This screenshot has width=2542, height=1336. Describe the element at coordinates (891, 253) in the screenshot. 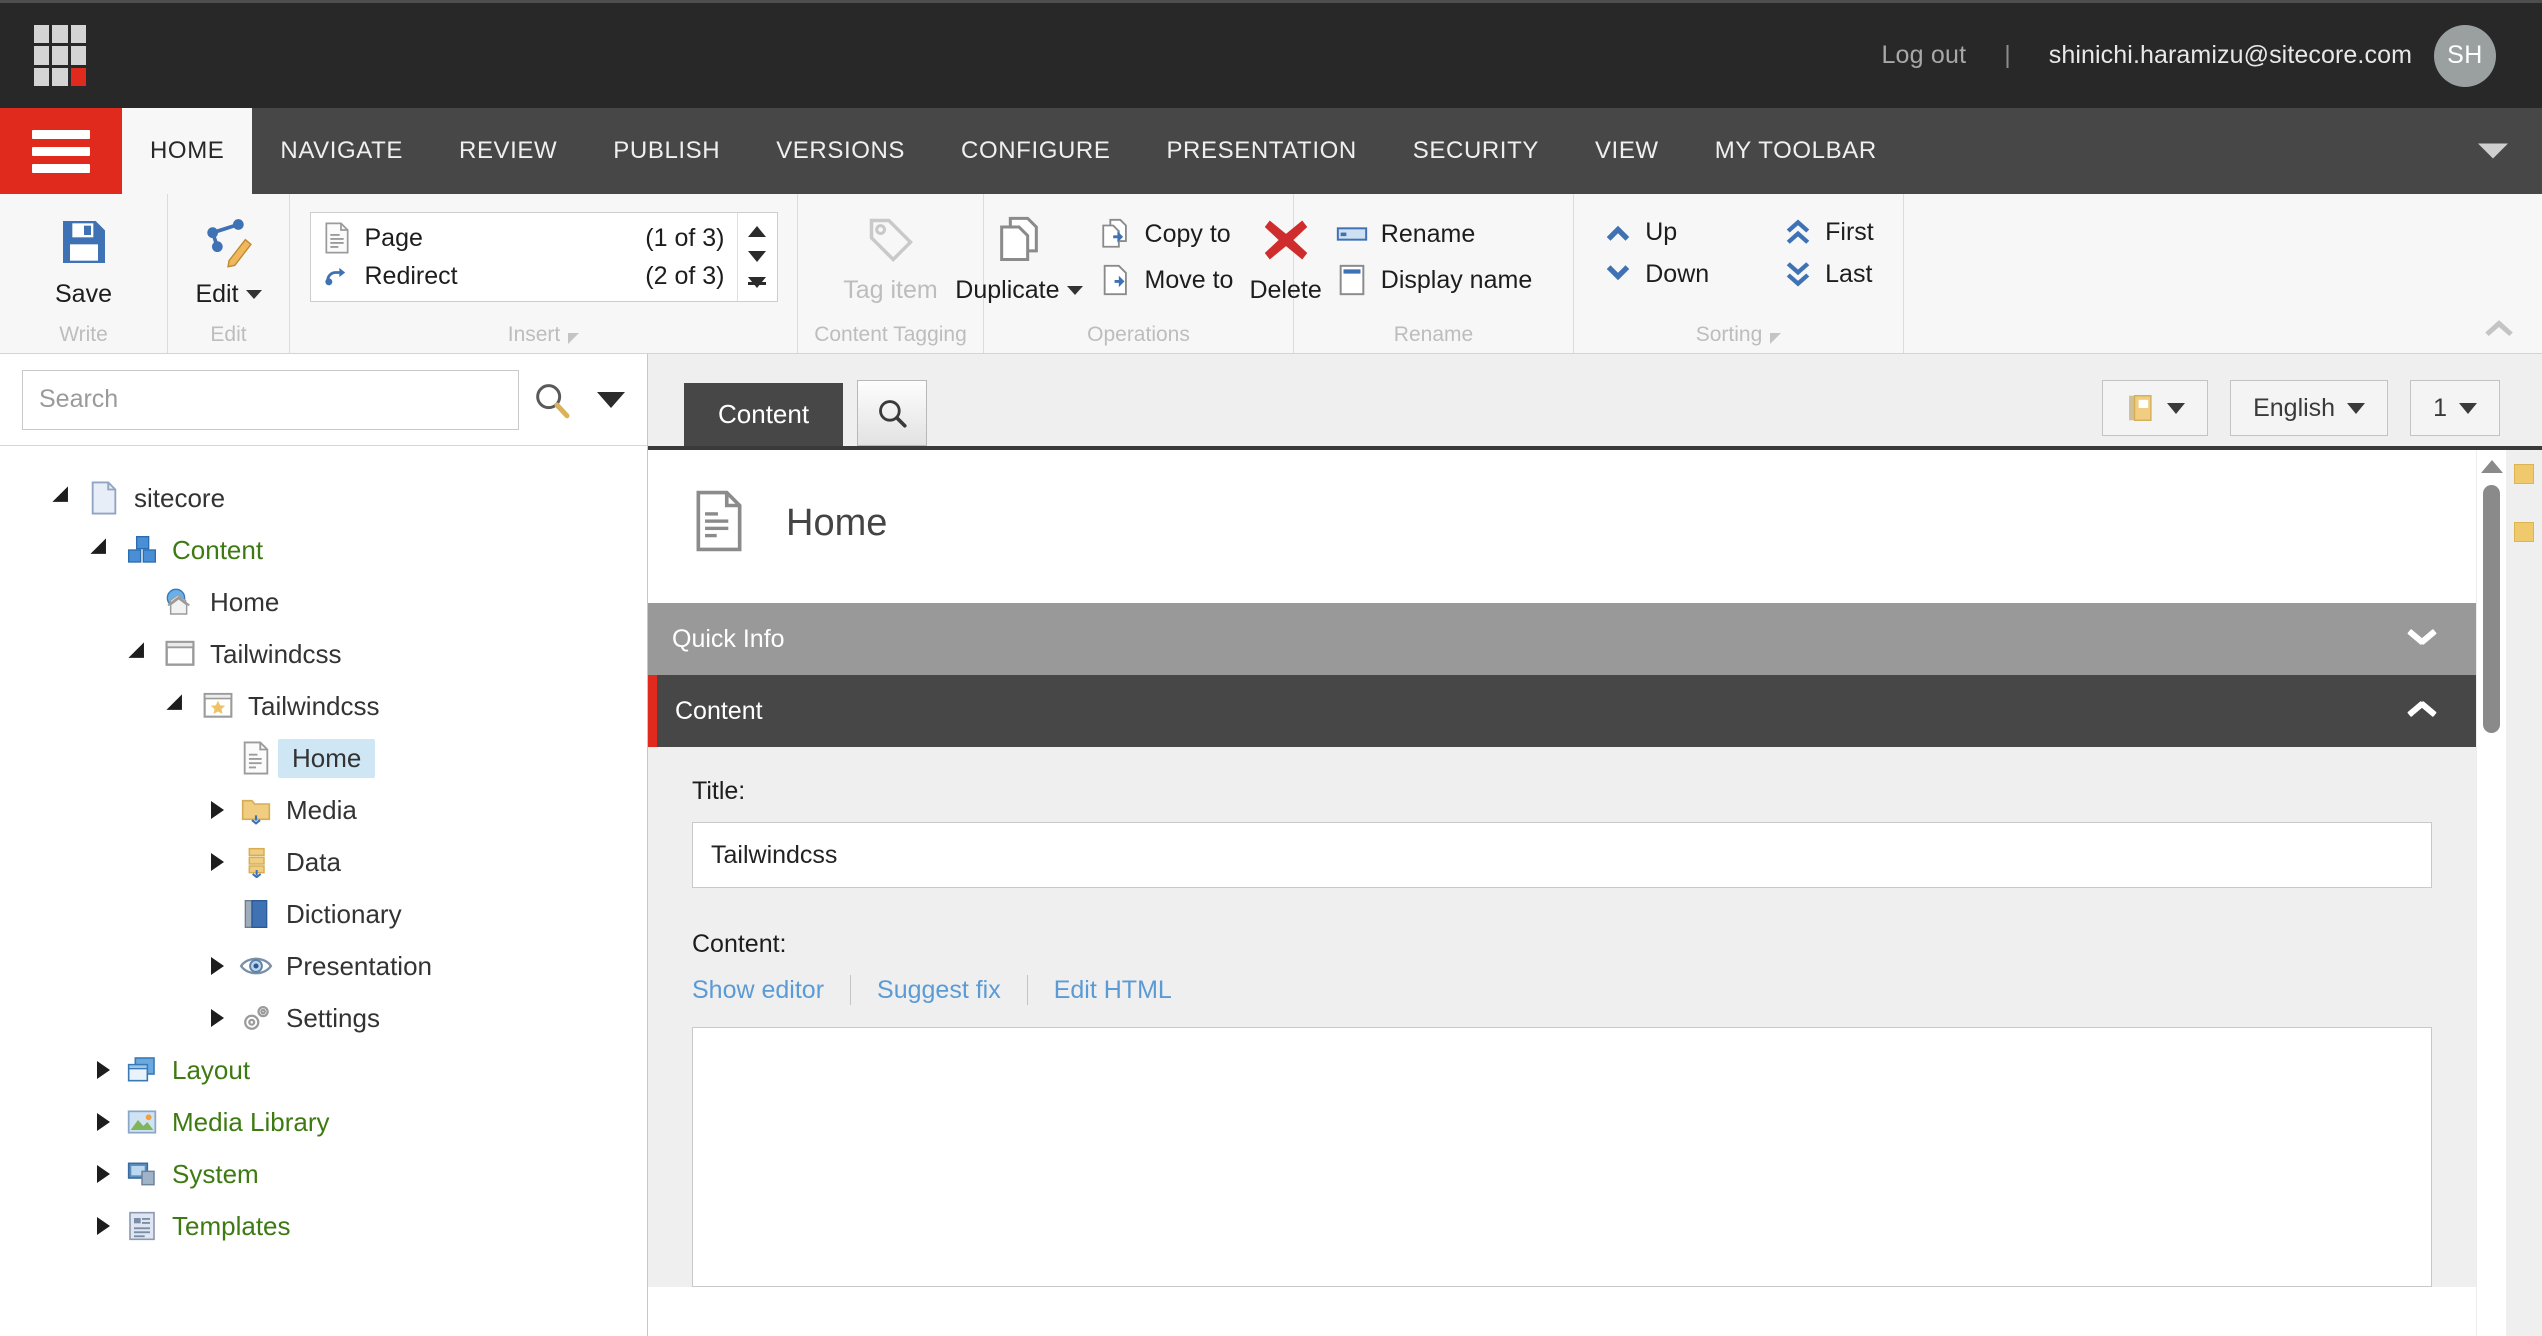

I see `tag-item-button: Tag item` at that location.